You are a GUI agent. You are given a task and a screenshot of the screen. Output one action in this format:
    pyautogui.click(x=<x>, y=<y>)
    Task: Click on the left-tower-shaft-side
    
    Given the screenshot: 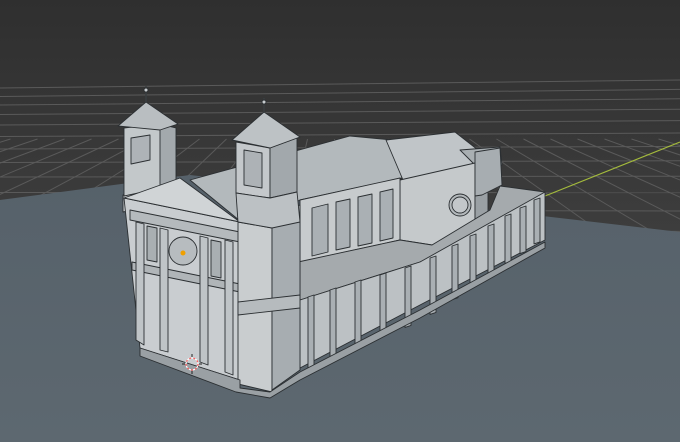 What is the action you would take?
    pyautogui.click(x=168, y=156)
    